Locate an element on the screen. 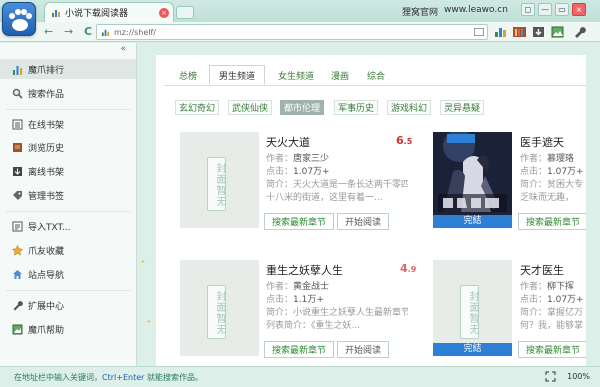 The image size is (600, 387). import-icon is located at coordinates (17, 226).